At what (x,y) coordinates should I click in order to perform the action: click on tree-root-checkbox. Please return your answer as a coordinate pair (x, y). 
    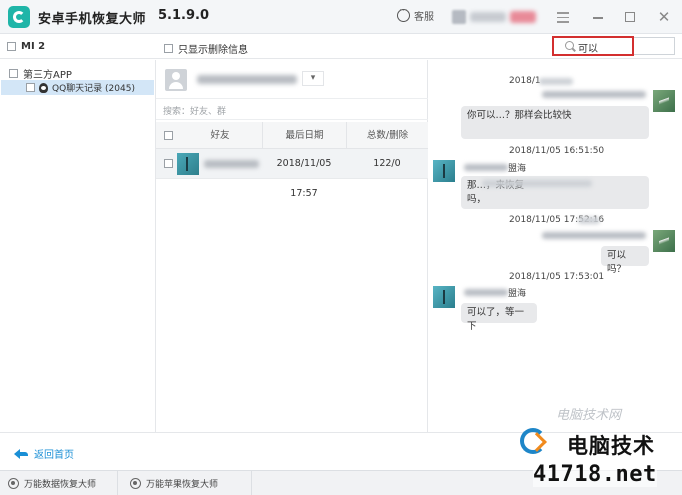
    Looking at the image, I should click on (13, 73).